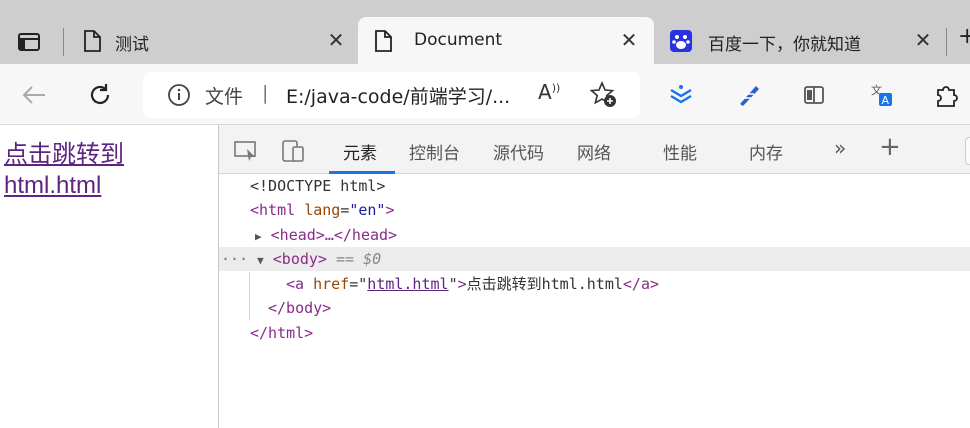 The width and height of the screenshot is (970, 428). What do you see at coordinates (34, 95) in the screenshot?
I see `back-icon` at bounding box center [34, 95].